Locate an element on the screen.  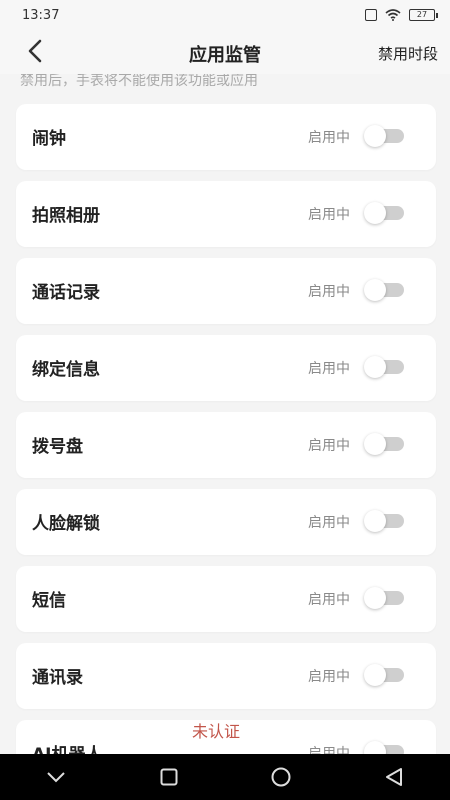
list-item: 绑定信息 启用中 is located at coordinates (226, 368).